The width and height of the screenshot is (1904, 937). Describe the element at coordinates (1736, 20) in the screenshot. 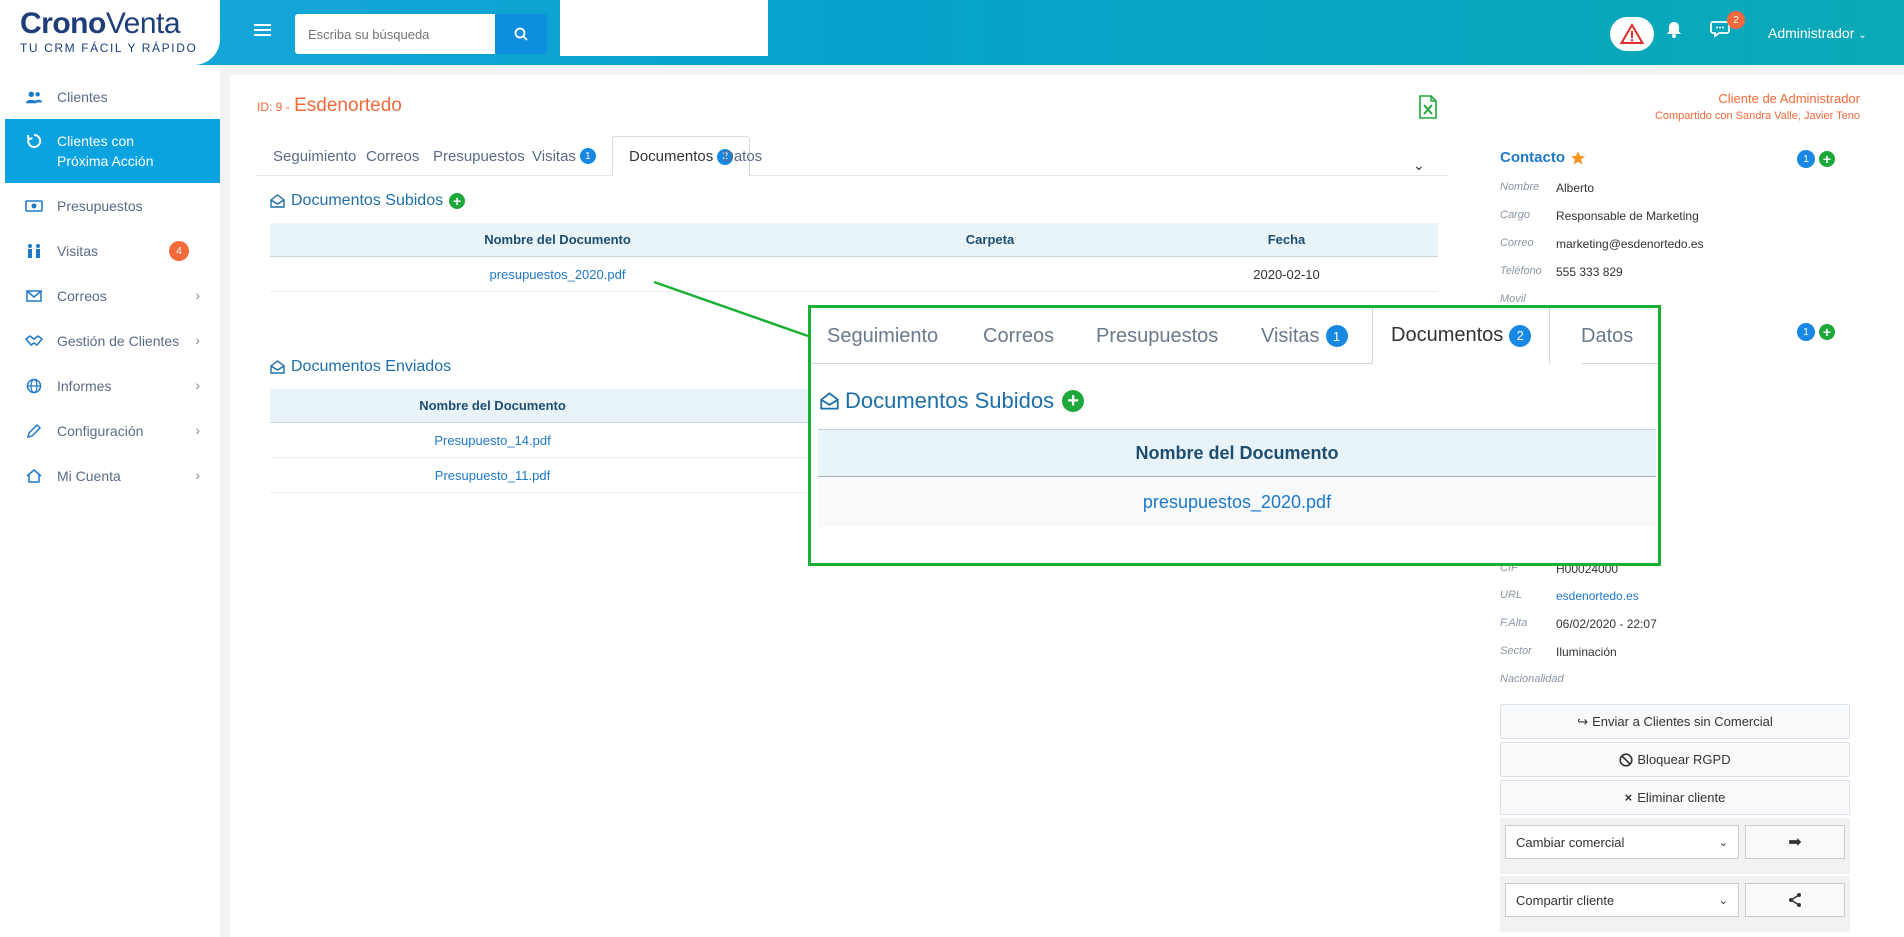

I see `chat-count-badge: 2` at that location.